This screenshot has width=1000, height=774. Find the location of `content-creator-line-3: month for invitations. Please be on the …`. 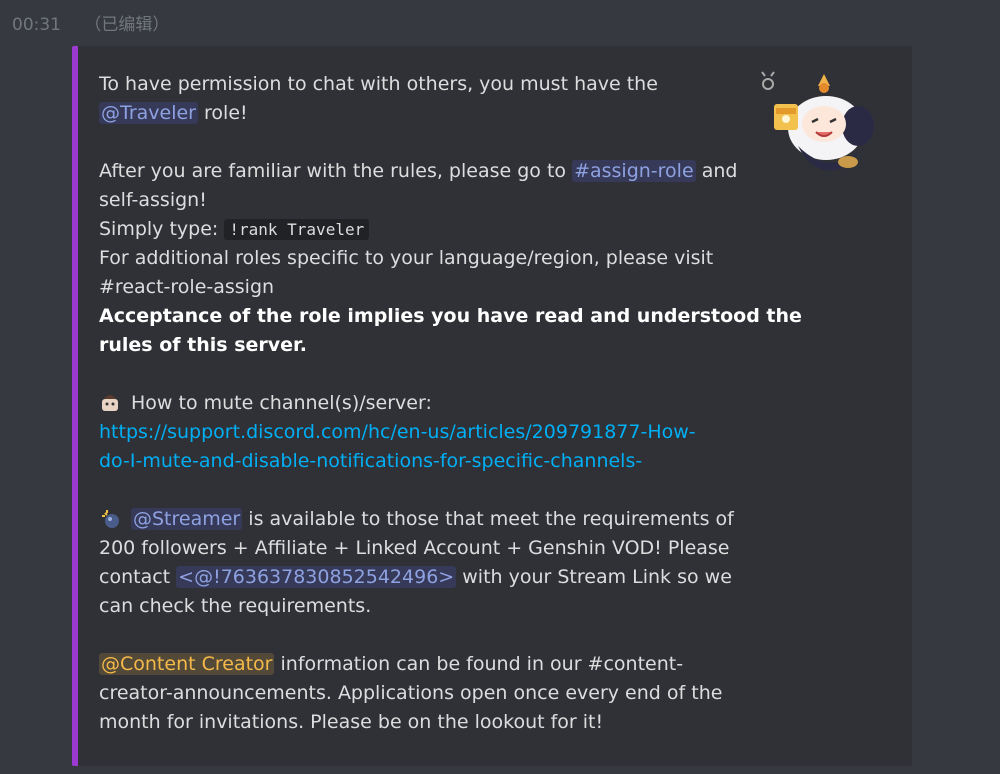

content-creator-line-3: month for invitations. Please be on the … is located at coordinates (419, 722).